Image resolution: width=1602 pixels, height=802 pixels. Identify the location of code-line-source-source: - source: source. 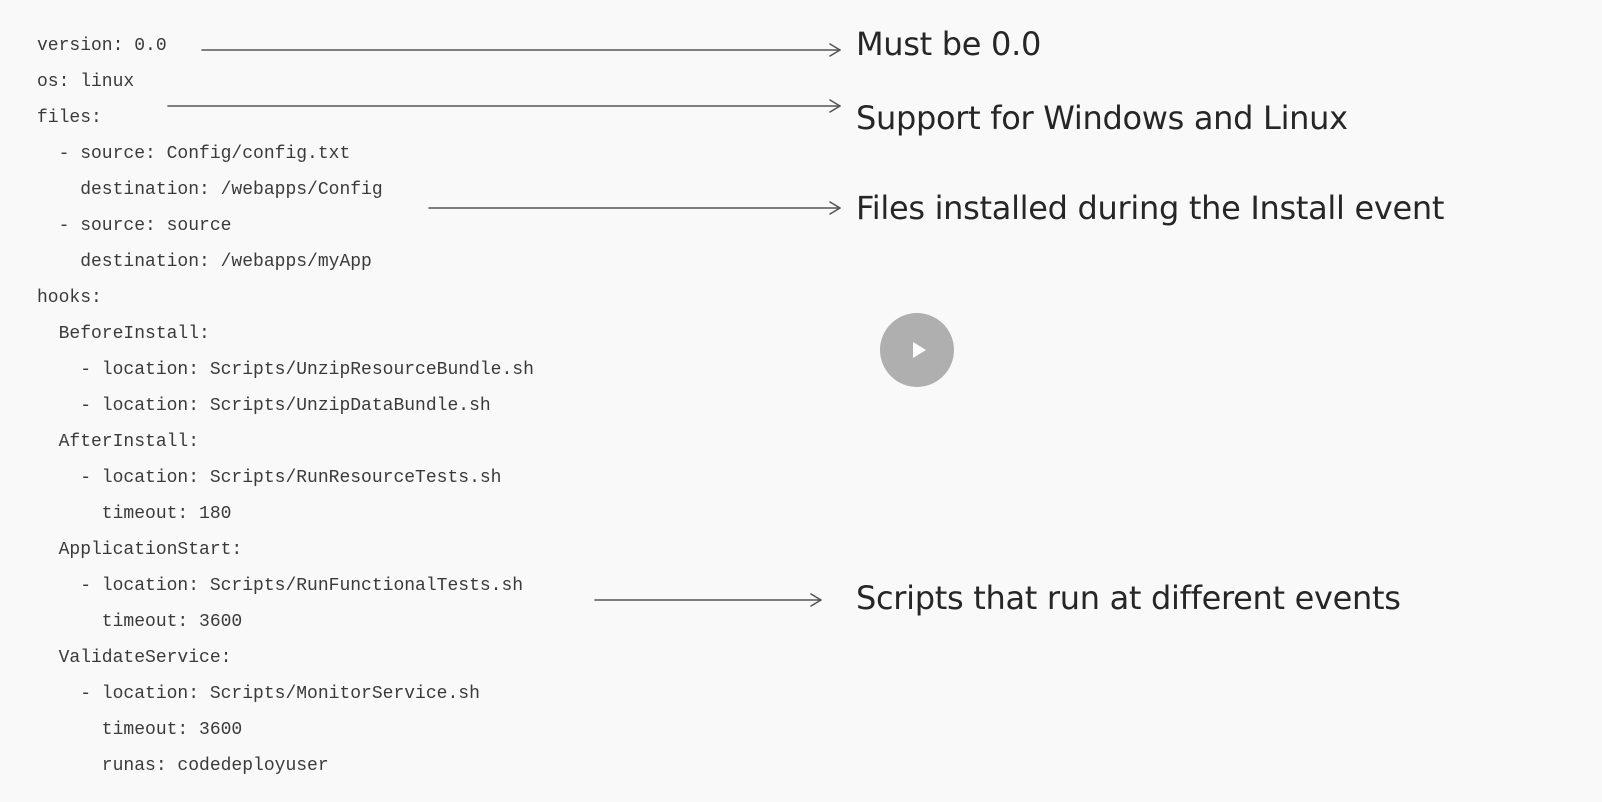
(134, 226).